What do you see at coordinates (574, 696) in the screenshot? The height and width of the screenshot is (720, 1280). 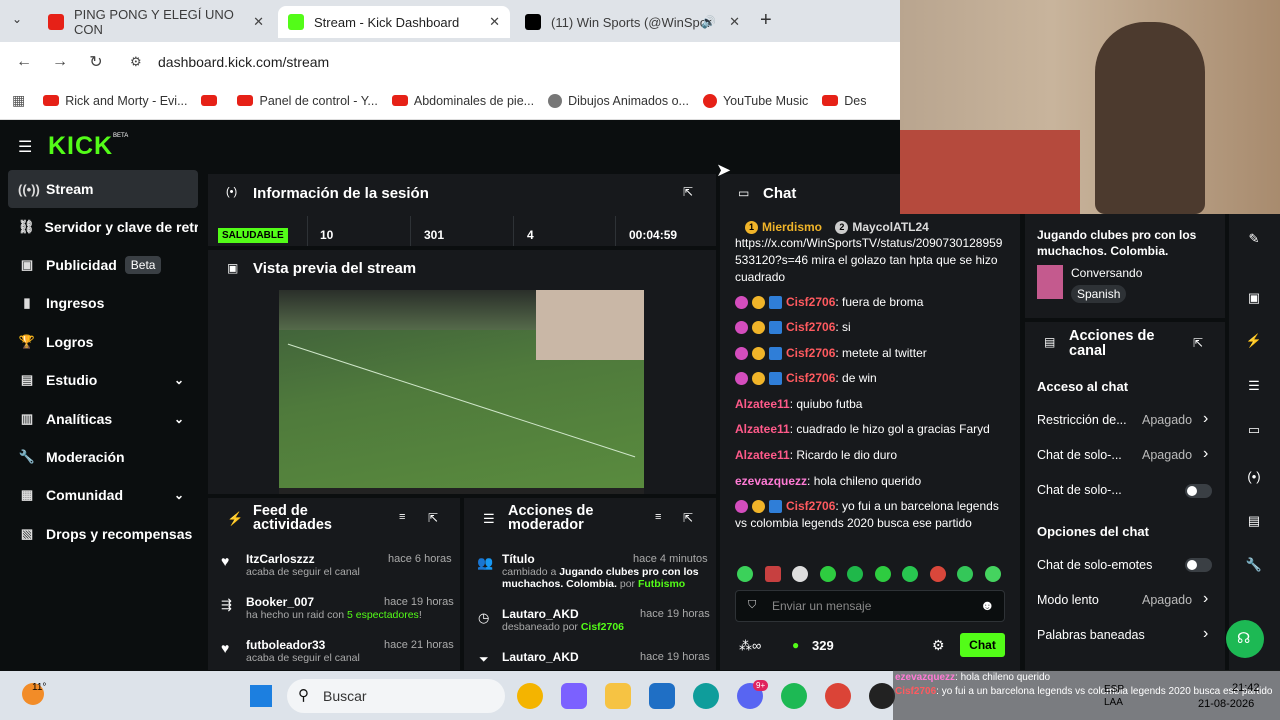 I see `copilot-icon` at bounding box center [574, 696].